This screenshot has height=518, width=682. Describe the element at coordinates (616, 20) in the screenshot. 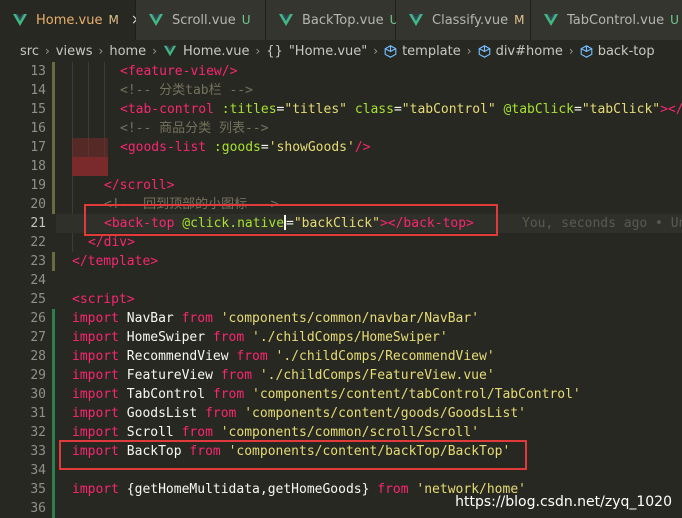

I see `tab-label: TabControl.vue` at that location.